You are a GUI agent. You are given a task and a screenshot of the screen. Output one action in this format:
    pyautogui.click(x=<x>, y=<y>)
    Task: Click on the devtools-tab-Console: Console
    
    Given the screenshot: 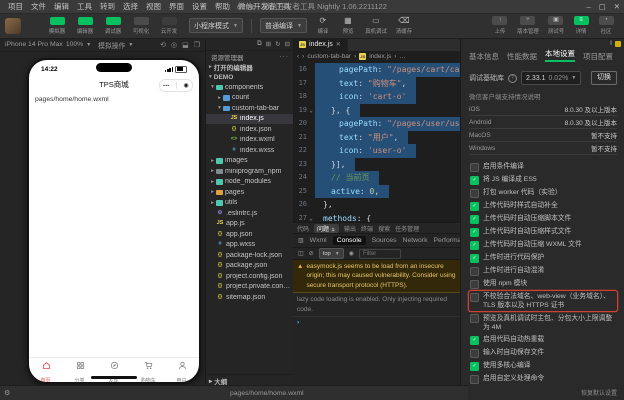 What is the action you would take?
    pyautogui.click(x=349, y=240)
    